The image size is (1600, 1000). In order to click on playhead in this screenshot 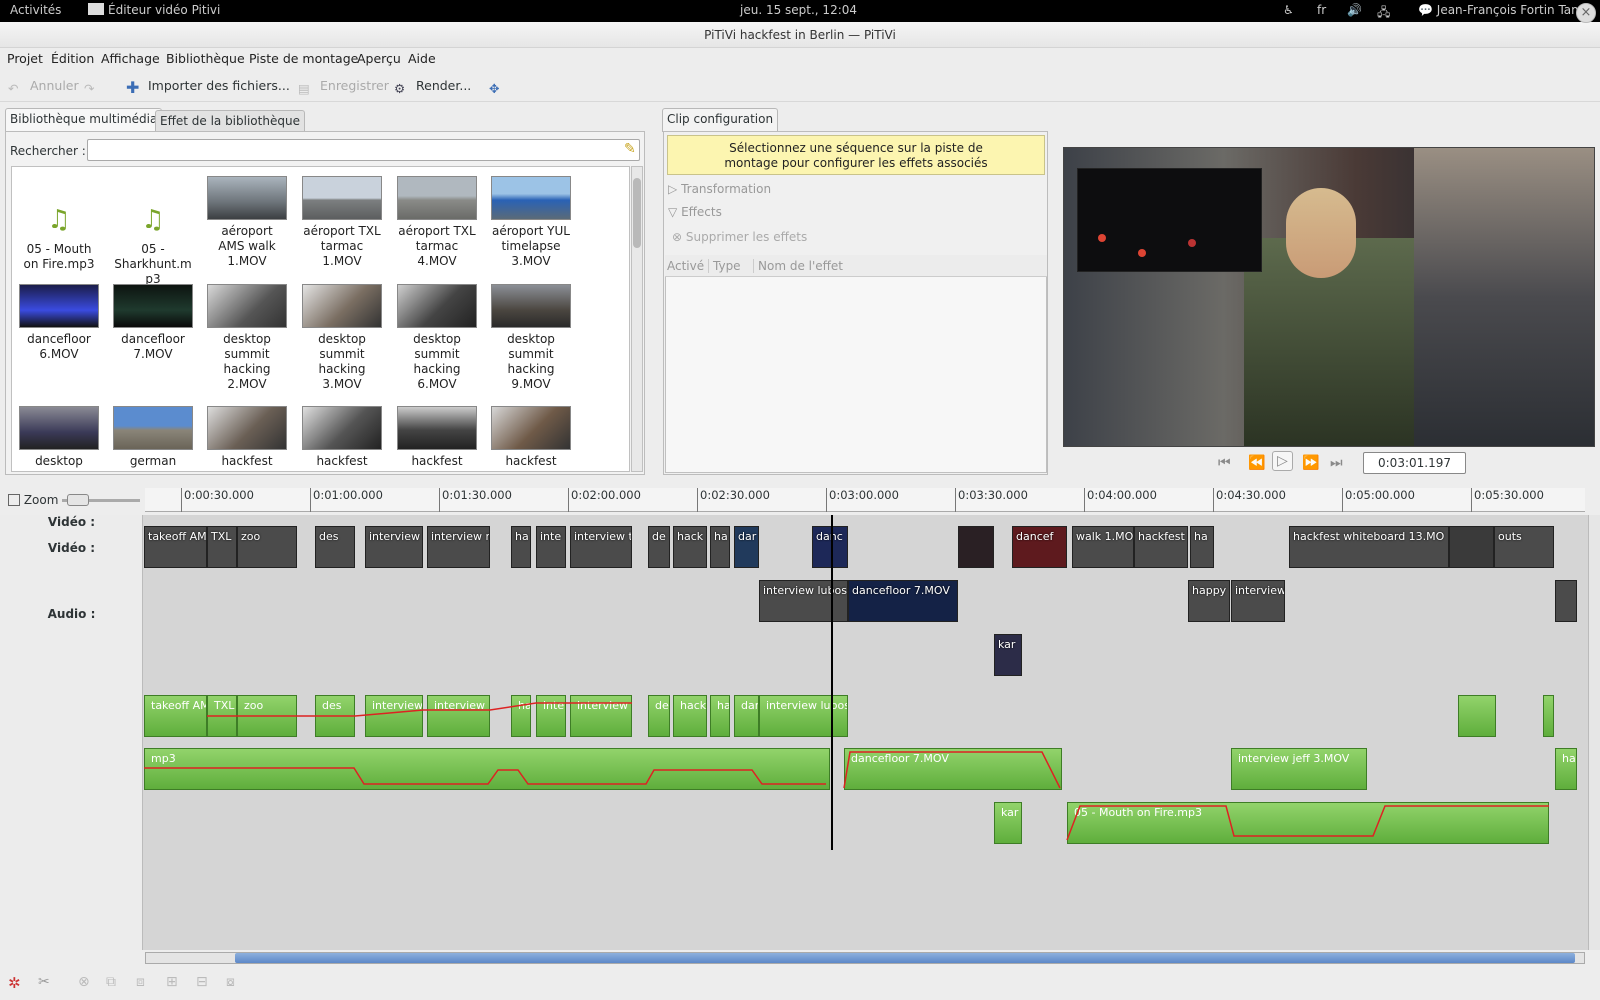, I will do `click(832, 682)`.